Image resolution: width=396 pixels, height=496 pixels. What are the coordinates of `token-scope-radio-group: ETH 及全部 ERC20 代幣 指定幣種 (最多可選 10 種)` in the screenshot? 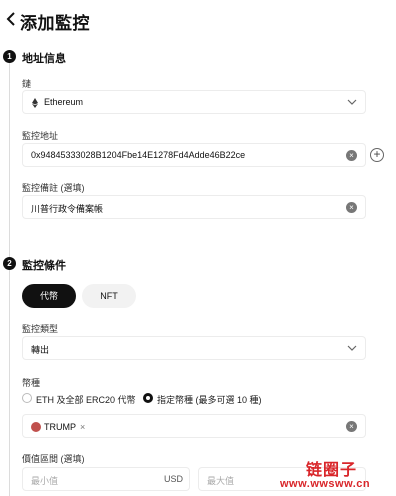 It's located at (197, 399).